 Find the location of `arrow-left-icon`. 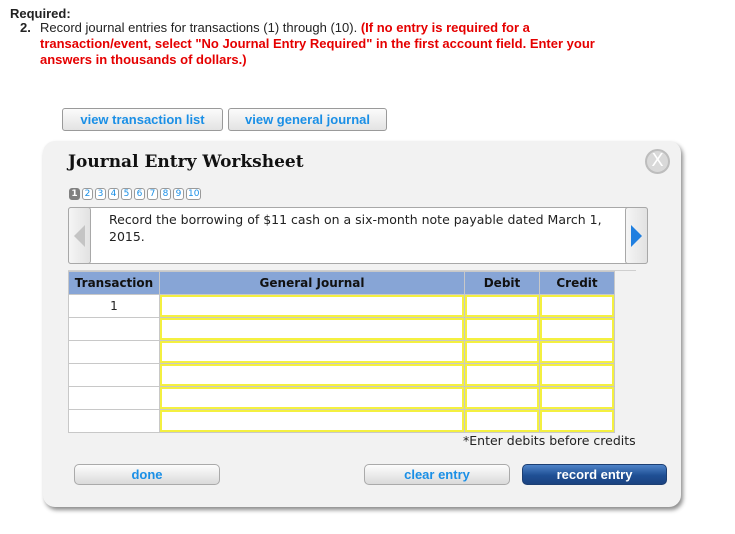

arrow-left-icon is located at coordinates (79, 235).